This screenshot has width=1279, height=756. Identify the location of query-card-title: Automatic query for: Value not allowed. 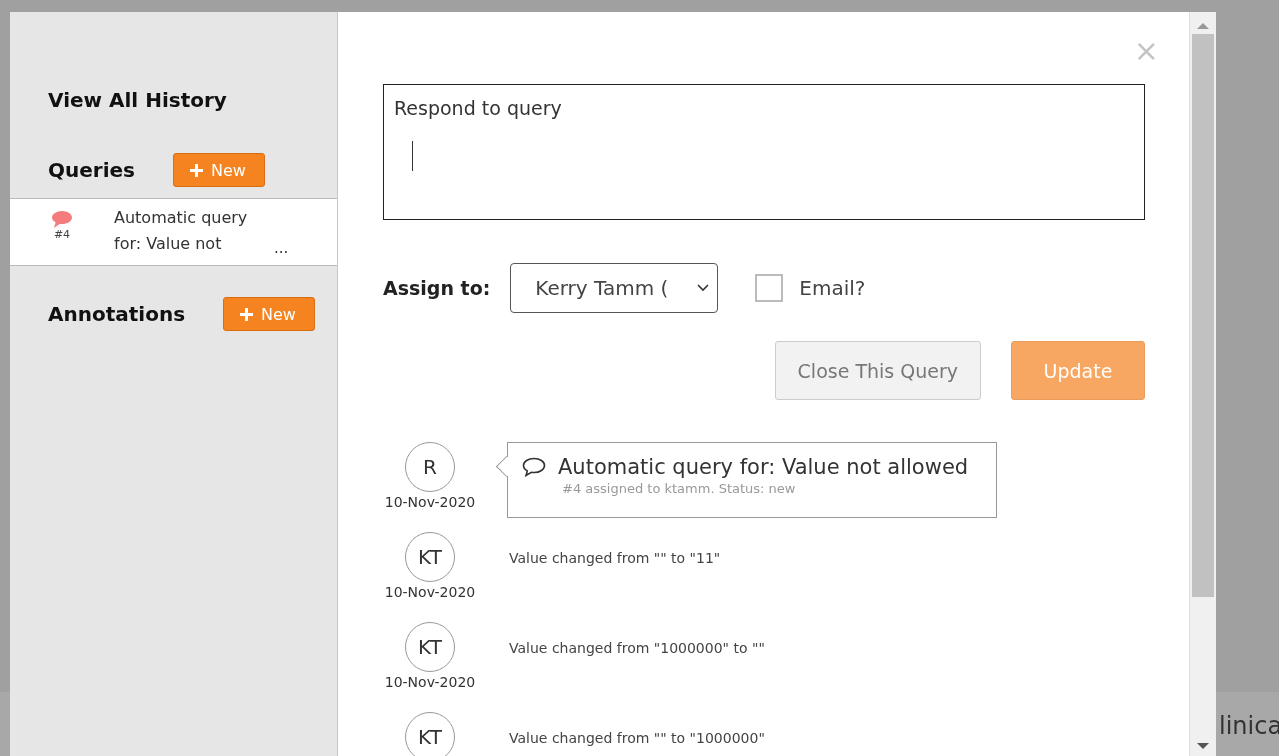
(763, 467).